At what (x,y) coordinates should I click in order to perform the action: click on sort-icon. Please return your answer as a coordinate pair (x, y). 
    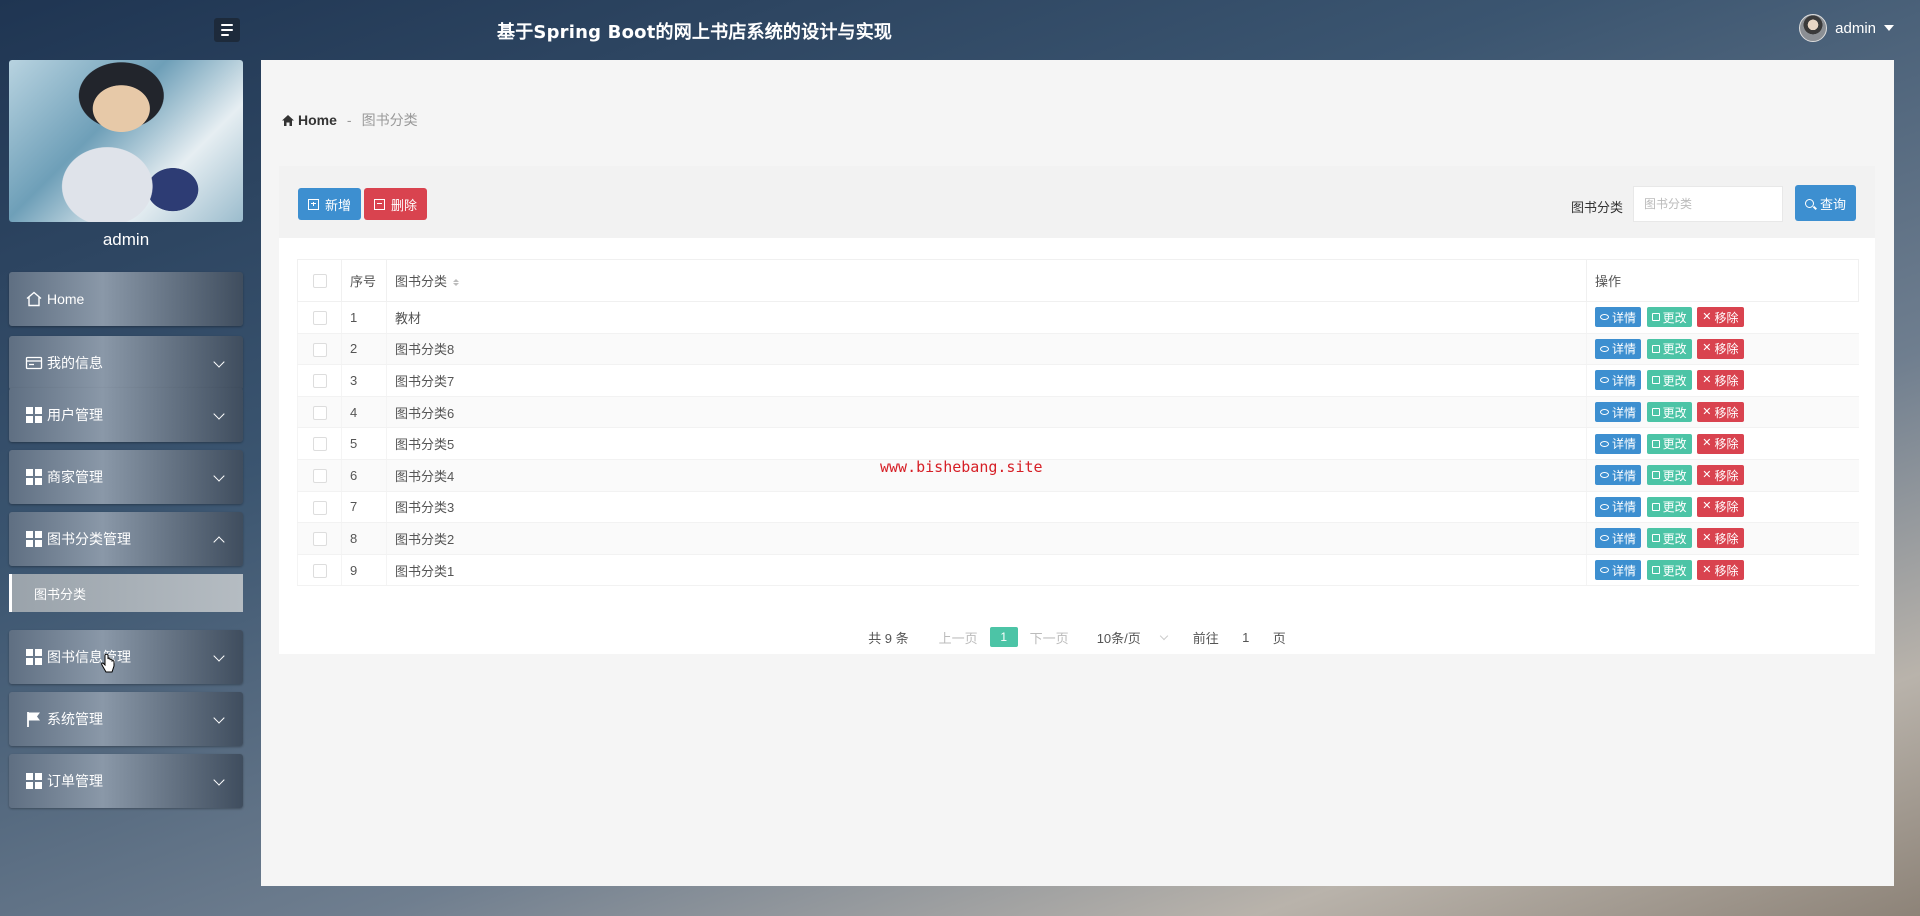
    Looking at the image, I should click on (456, 283).